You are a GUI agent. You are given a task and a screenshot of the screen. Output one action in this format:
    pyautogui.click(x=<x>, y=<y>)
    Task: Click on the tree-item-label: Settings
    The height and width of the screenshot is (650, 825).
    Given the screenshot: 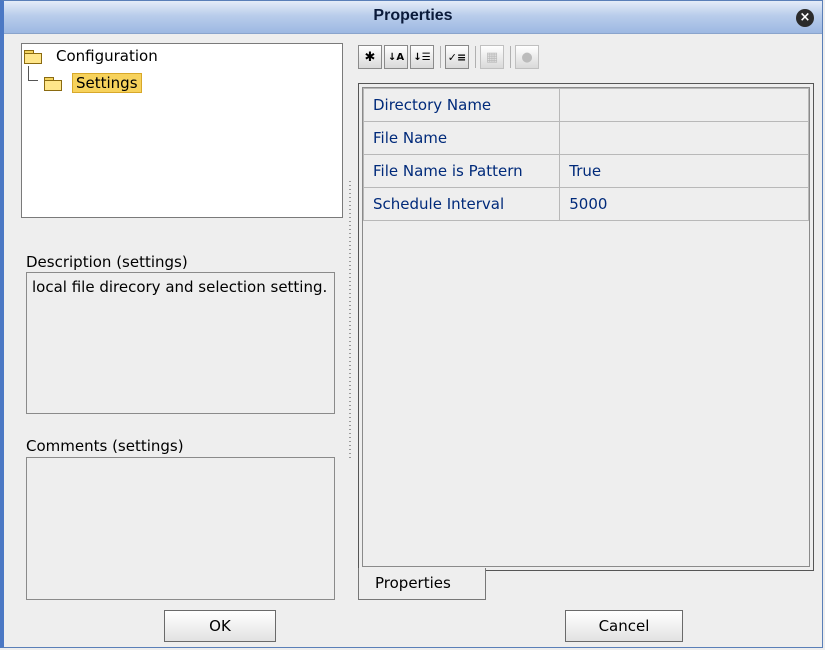 What is the action you would take?
    pyautogui.click(x=107, y=83)
    